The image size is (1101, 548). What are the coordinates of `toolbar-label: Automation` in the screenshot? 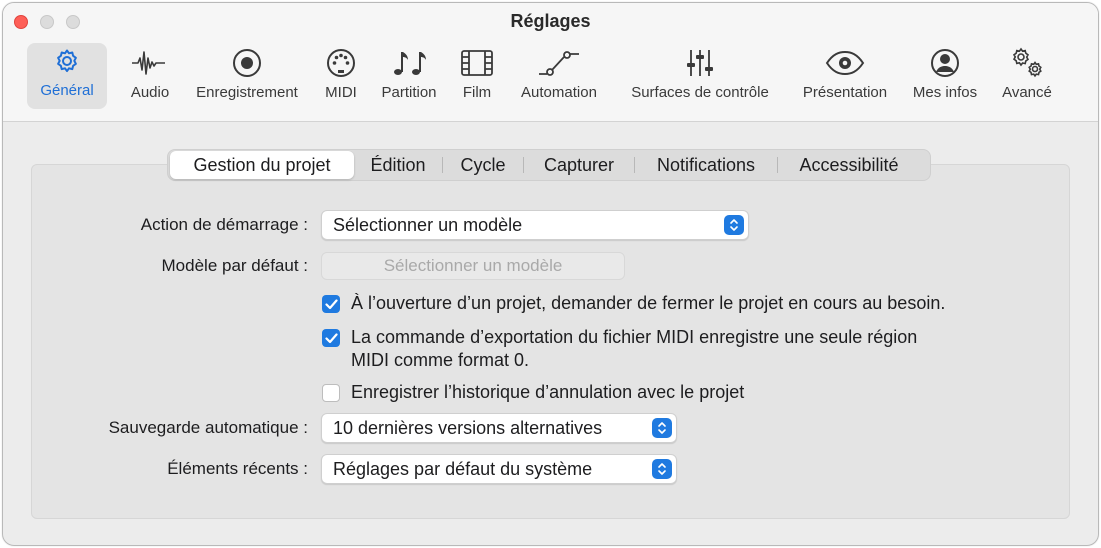 It's located at (559, 92).